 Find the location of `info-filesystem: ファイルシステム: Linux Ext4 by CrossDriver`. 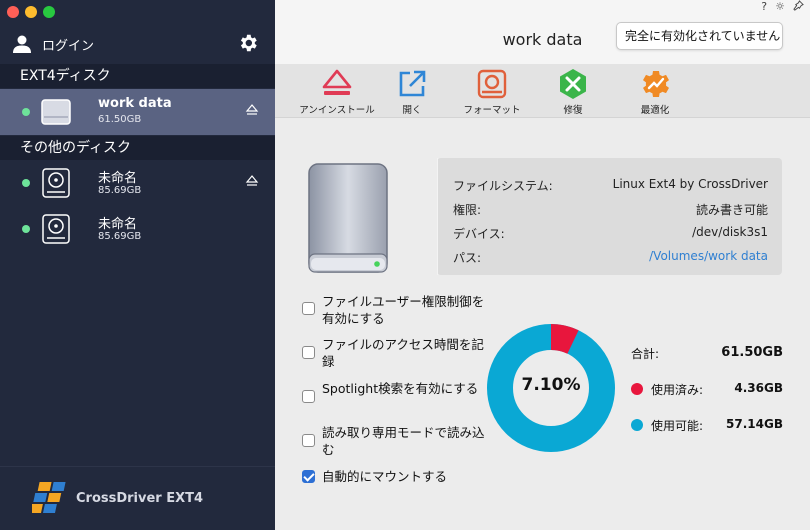

info-filesystem: ファイルシステム: Linux Ext4 by CrossDriver is located at coordinates (610, 187).